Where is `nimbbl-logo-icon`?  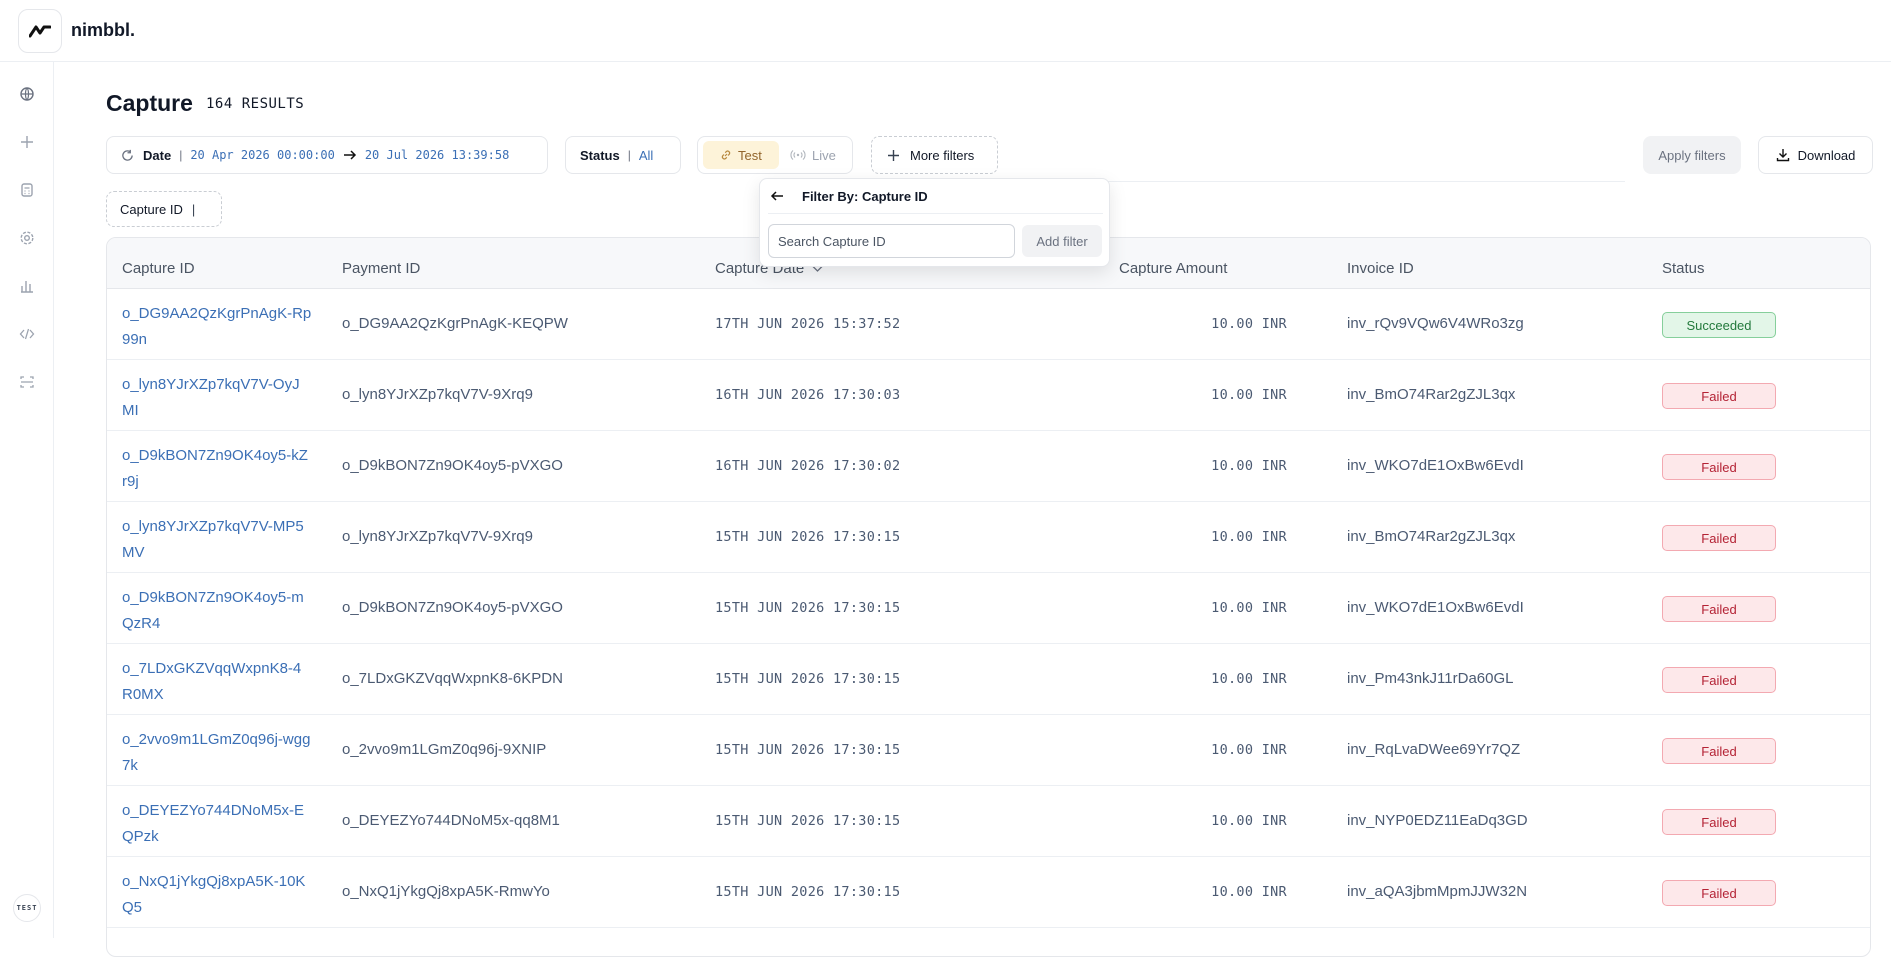 nimbbl-logo-icon is located at coordinates (40, 31).